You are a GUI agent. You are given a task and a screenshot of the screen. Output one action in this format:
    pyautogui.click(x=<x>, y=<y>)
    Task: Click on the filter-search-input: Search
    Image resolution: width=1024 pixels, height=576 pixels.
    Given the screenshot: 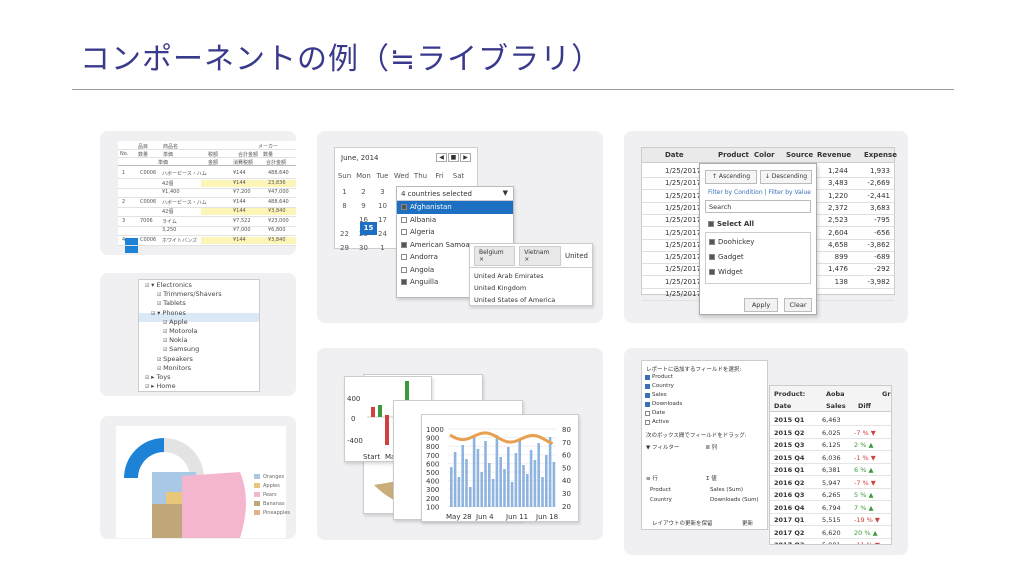 What is the action you would take?
    pyautogui.click(x=758, y=206)
    